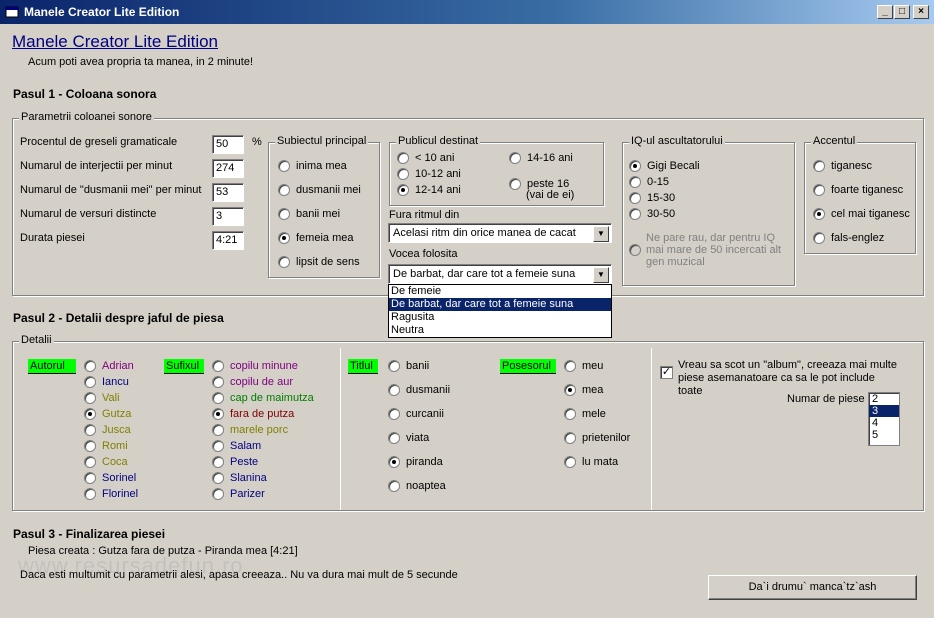 Image resolution: width=934 pixels, height=618 pixels. What do you see at coordinates (597, 439) in the screenshot?
I see `poses-radio: prietenilor` at bounding box center [597, 439].